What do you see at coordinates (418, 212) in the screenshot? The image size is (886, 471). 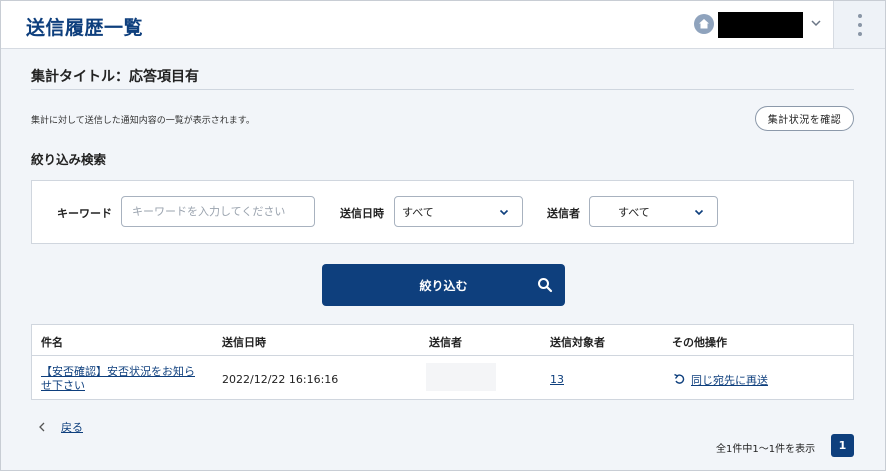 I see `date-select-value: すべて` at bounding box center [418, 212].